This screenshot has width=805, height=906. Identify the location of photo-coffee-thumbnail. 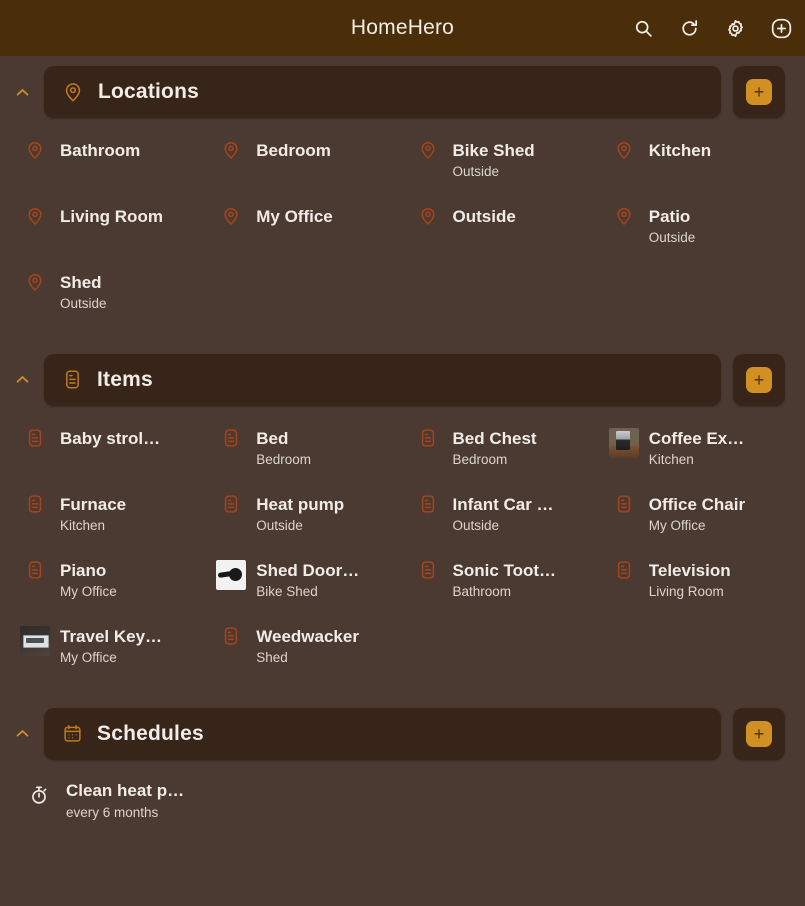
(623, 442).